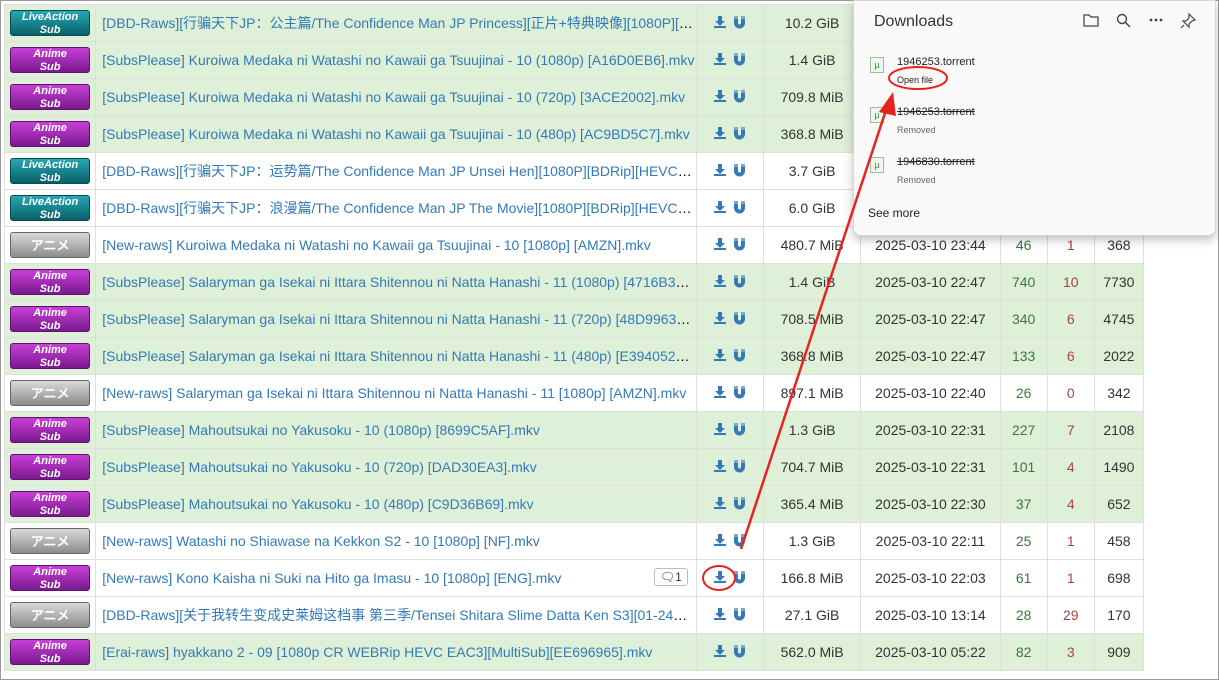  I want to click on leechers-cell: 1, so click(1070, 578).